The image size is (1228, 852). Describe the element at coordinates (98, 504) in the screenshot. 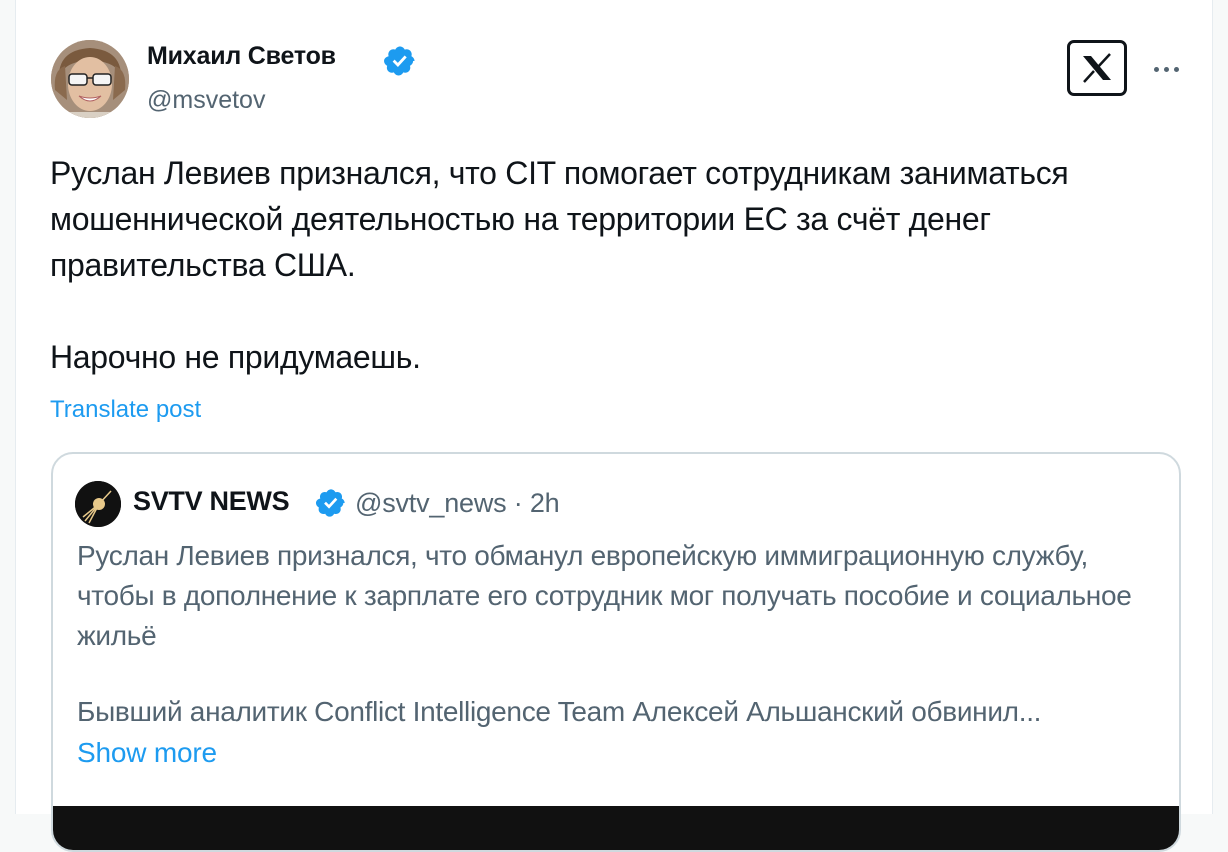

I see `quoted-author-avatar` at that location.